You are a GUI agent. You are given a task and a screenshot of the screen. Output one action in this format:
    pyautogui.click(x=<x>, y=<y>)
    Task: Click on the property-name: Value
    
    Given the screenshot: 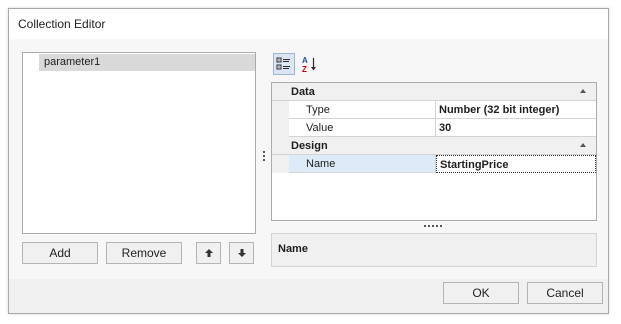 What is the action you would take?
    pyautogui.click(x=362, y=128)
    